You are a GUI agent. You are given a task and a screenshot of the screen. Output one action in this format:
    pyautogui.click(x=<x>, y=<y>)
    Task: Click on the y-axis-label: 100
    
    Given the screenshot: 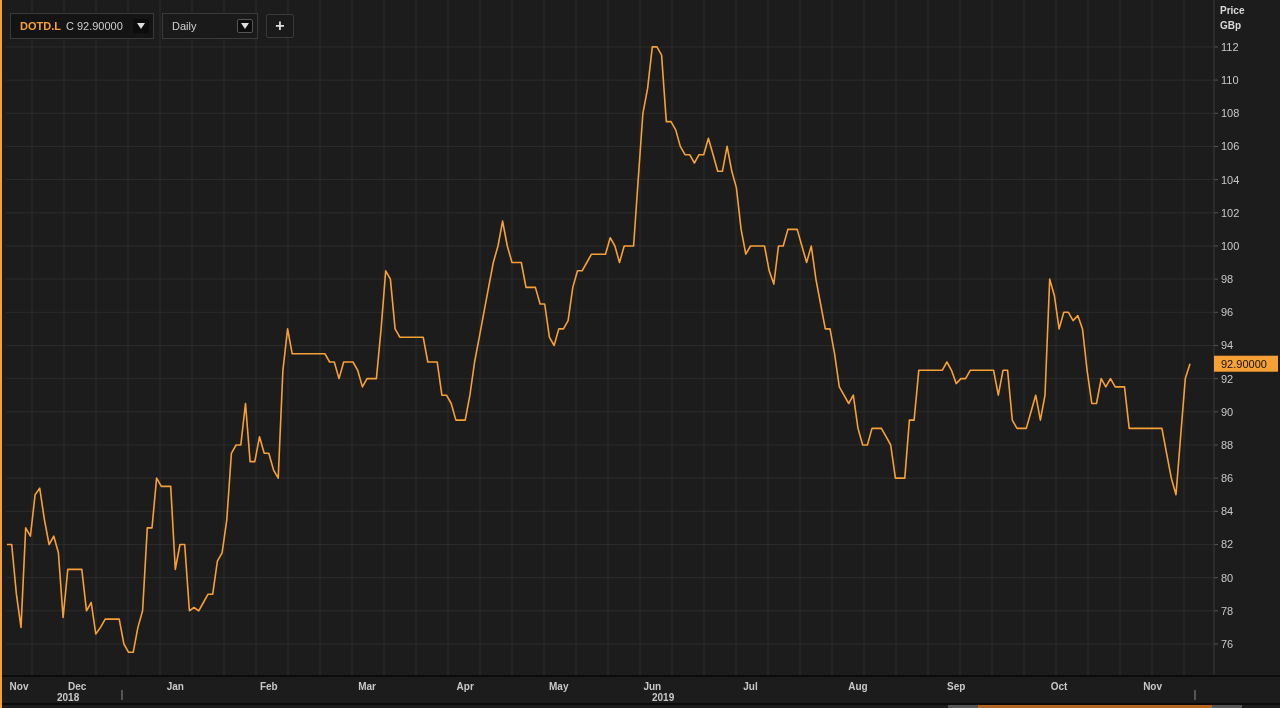 What is the action you would take?
    pyautogui.click(x=1230, y=245)
    